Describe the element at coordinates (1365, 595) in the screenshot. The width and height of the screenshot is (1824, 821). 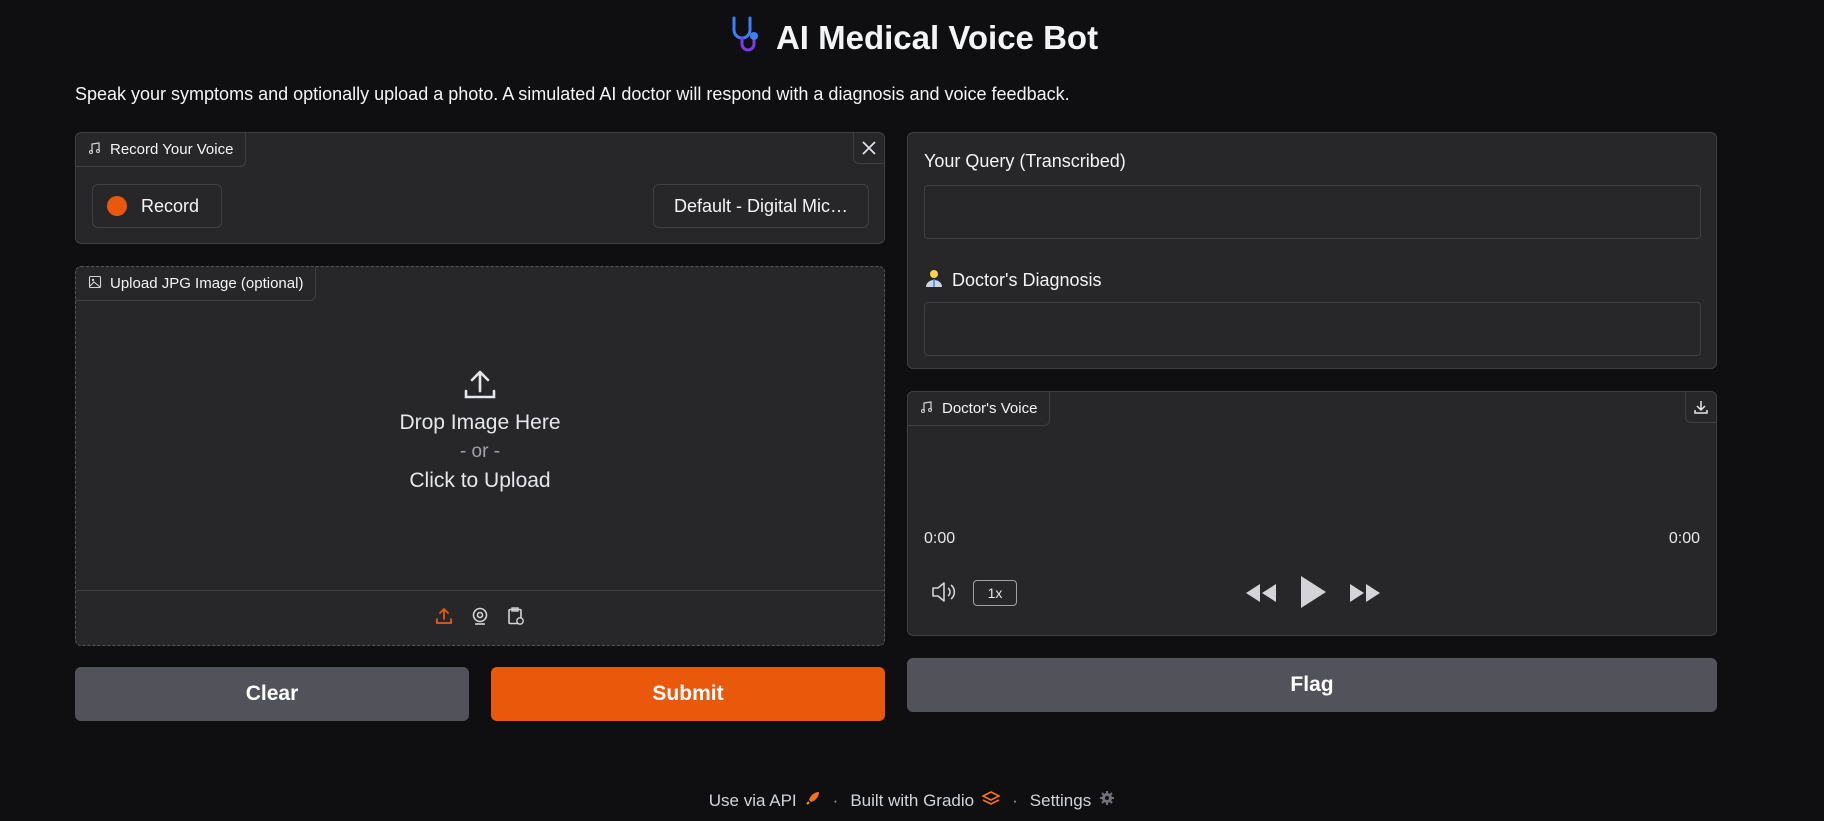
I see `fast-forward-icon` at that location.